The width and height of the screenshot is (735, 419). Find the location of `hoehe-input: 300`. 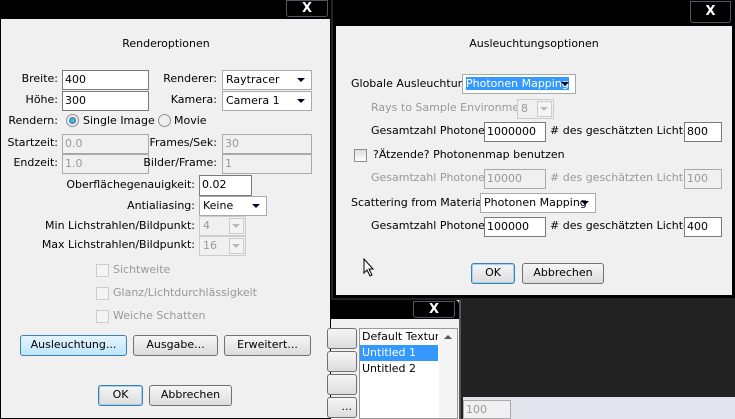

hoehe-input: 300 is located at coordinates (105, 101).